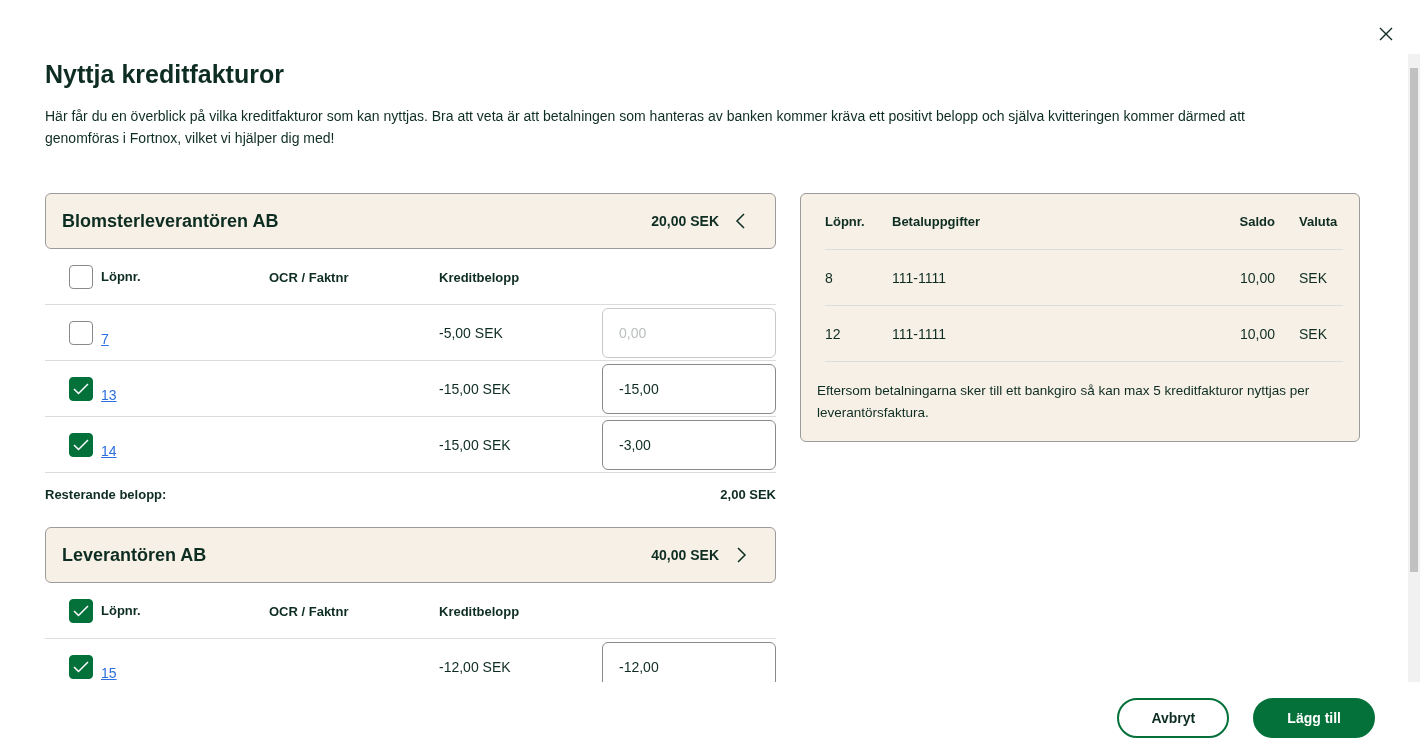 This screenshot has width=1420, height=752. What do you see at coordinates (1319, 221) in the screenshot?
I see `column-header: Valuta` at bounding box center [1319, 221].